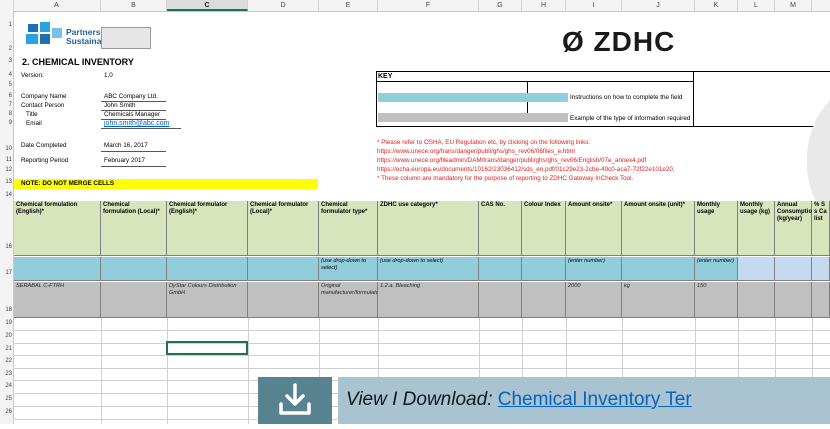 The image size is (830, 429). Describe the element at coordinates (6, 96) in the screenshot. I see `row-header: 6` at that location.